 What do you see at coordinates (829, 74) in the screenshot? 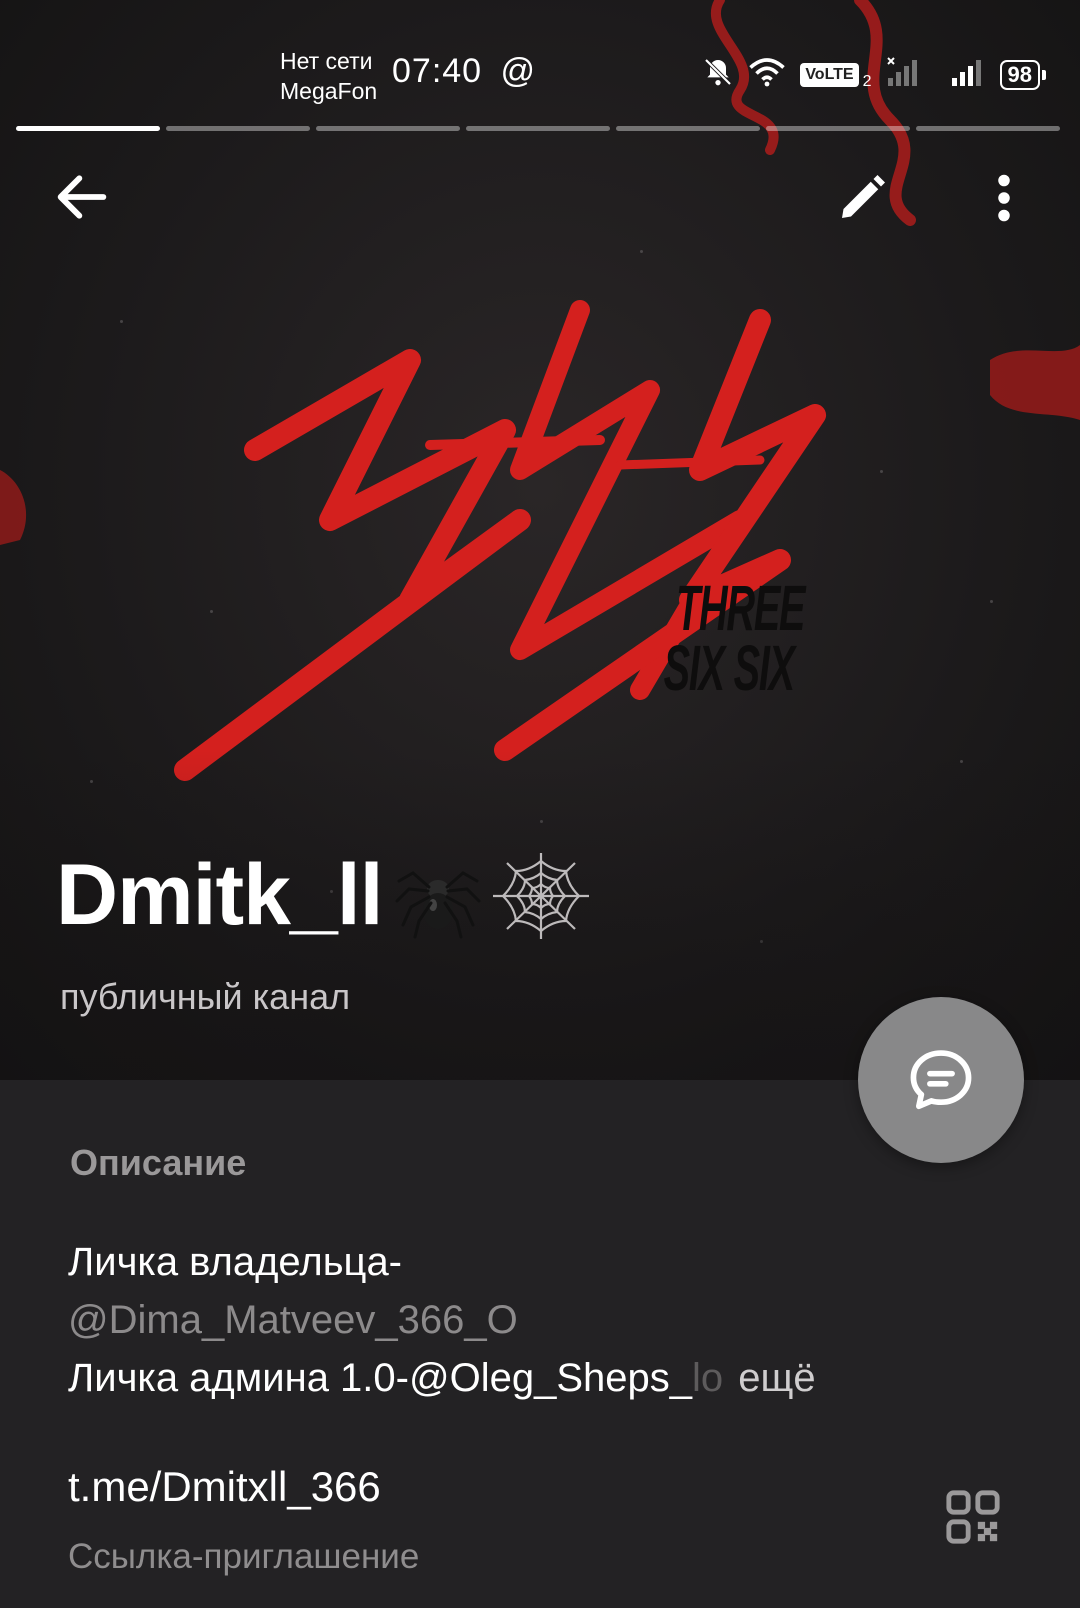
I see `volte-badge: VoLTE` at bounding box center [829, 74].